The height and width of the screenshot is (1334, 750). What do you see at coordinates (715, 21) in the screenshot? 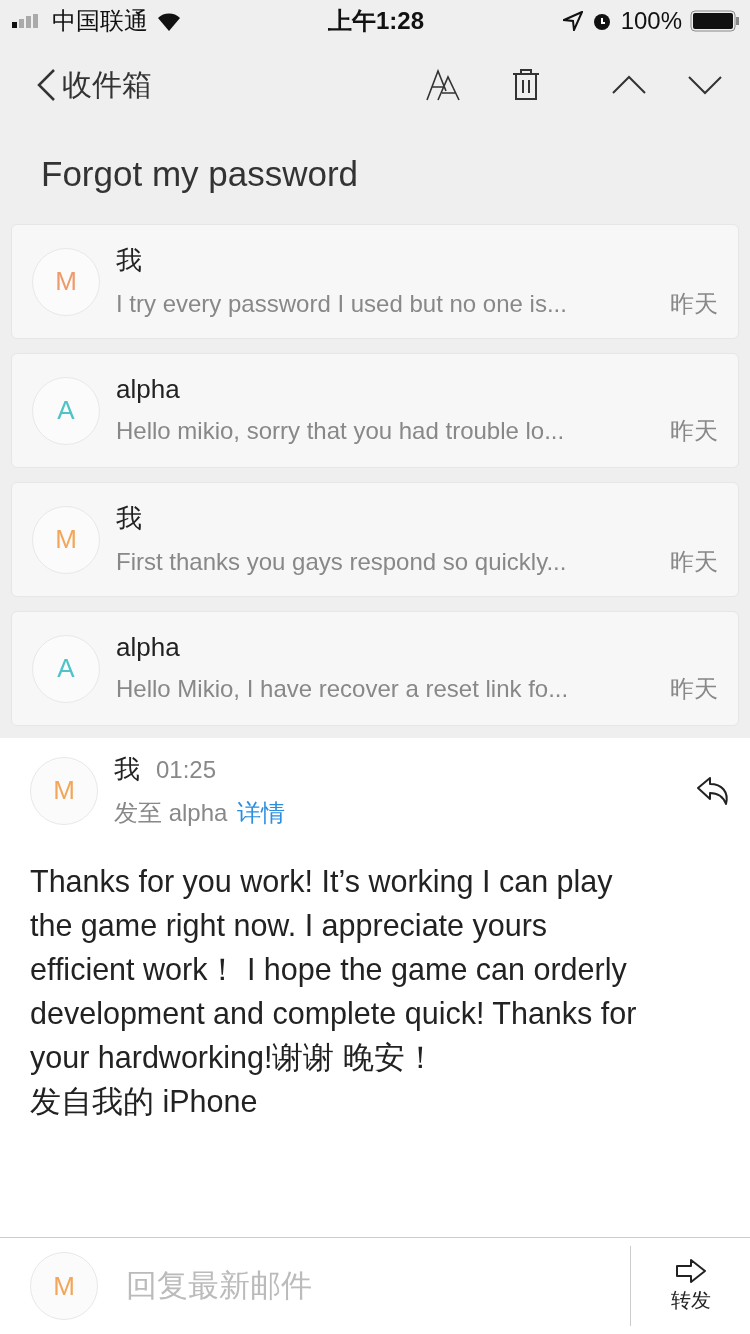
I see `battery-icon` at bounding box center [715, 21].